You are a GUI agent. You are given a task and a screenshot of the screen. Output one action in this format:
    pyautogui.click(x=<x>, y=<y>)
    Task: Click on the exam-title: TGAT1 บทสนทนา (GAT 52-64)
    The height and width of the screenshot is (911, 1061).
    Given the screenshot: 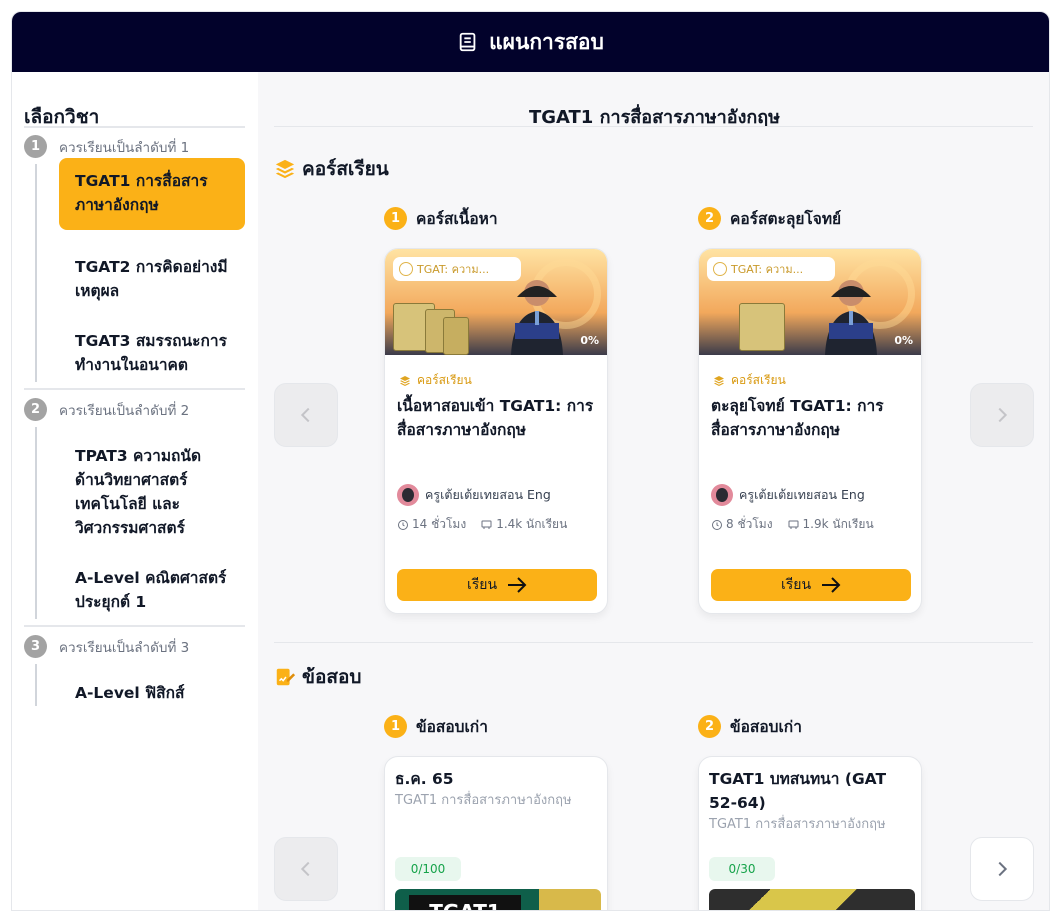 What is the action you would take?
    pyautogui.click(x=798, y=791)
    